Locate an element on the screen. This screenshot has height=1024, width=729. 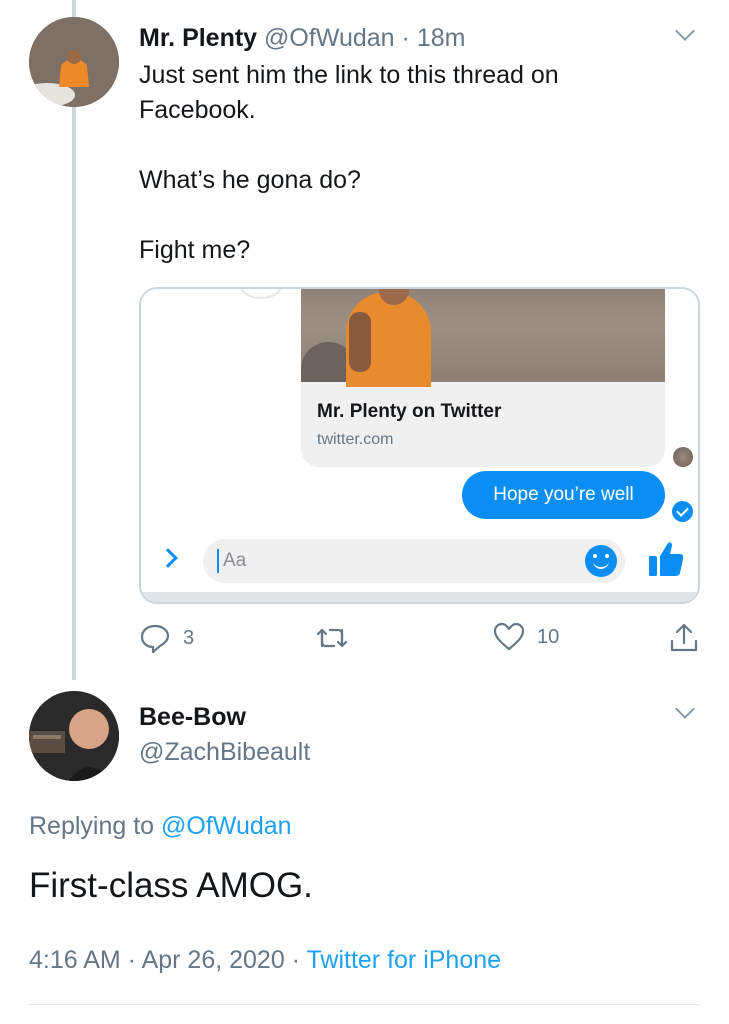
seen-check-icon is located at coordinates (682, 511).